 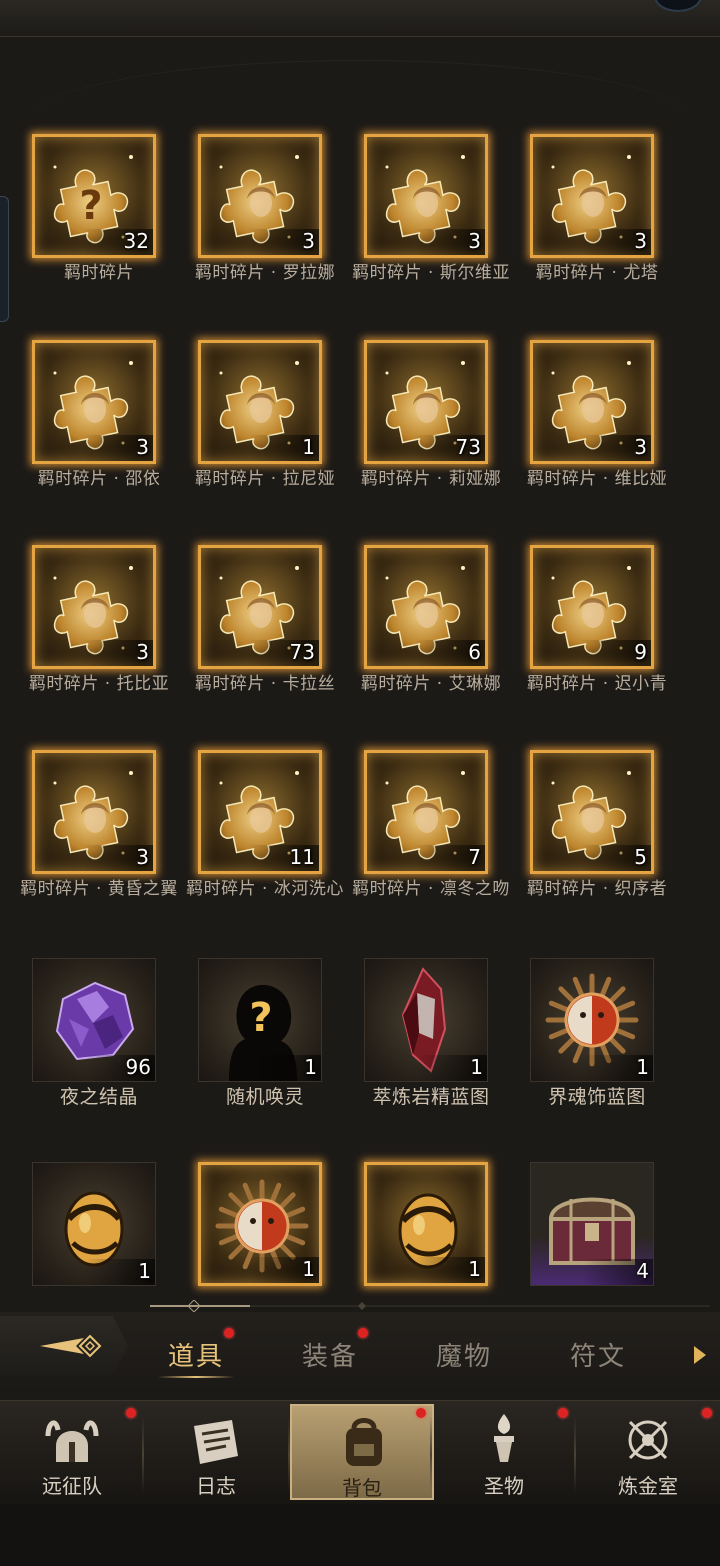 I want to click on item-name: 羁时碎片 · 迟小青, so click(x=597, y=684).